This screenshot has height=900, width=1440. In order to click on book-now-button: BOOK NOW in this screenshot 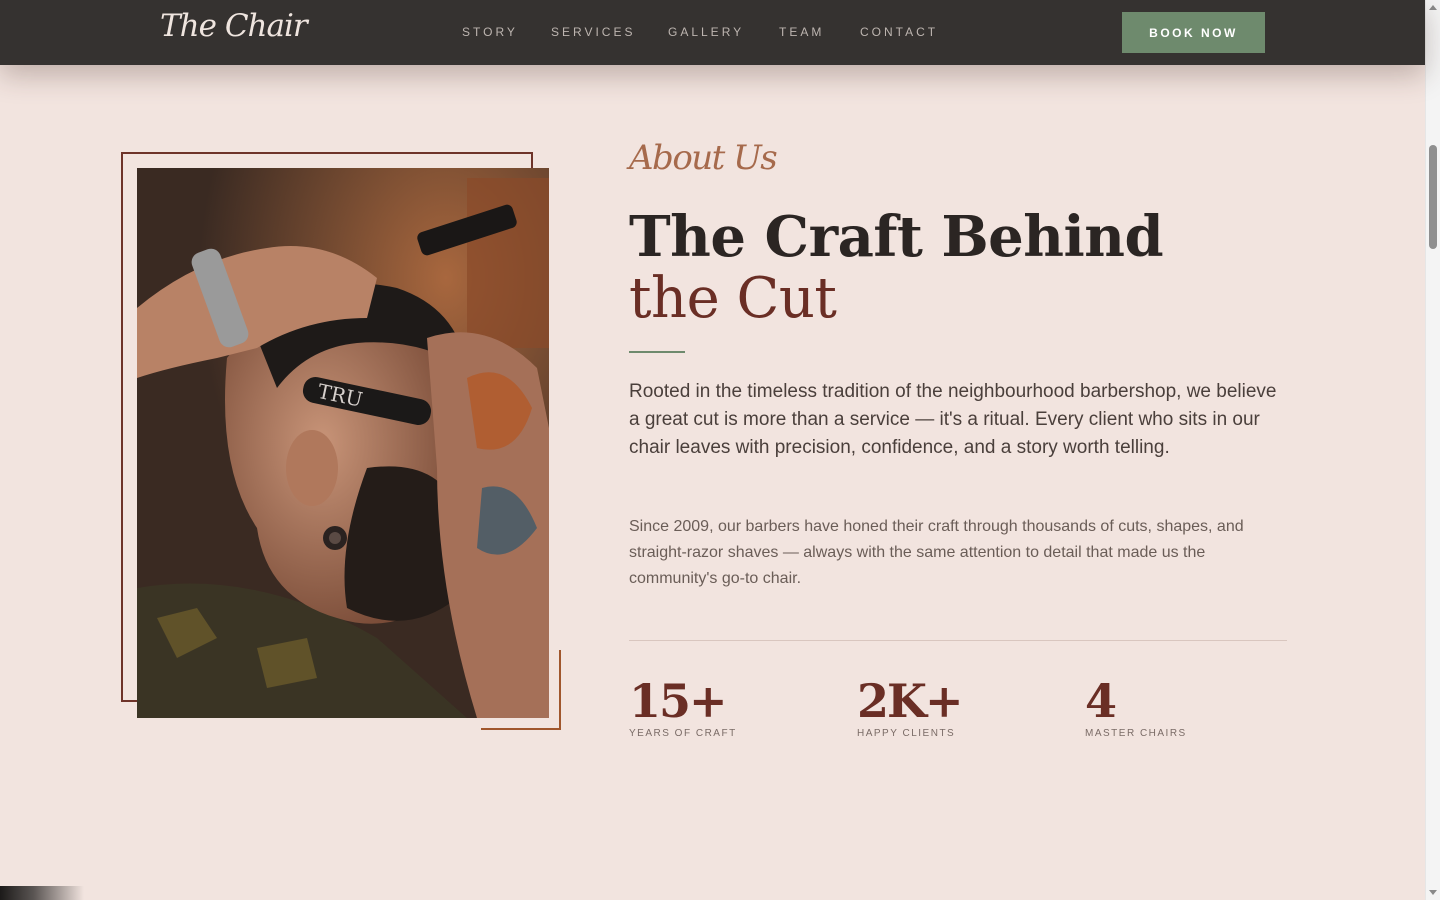, I will do `click(1193, 32)`.